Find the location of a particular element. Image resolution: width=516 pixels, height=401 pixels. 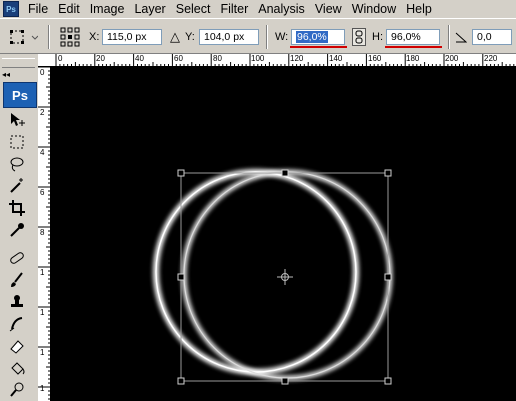

menu-filter: Filter is located at coordinates (234, 9).